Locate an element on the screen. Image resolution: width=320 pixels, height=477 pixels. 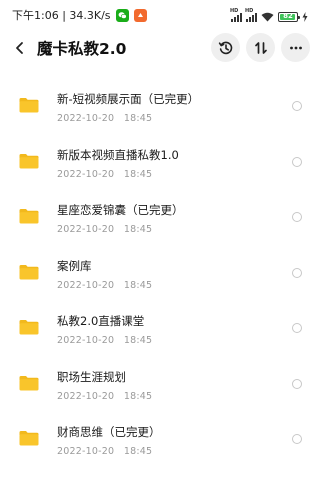
list-item: 私教2.0直播课堂 2022-10-20 18:45 is located at coordinates (160, 328).